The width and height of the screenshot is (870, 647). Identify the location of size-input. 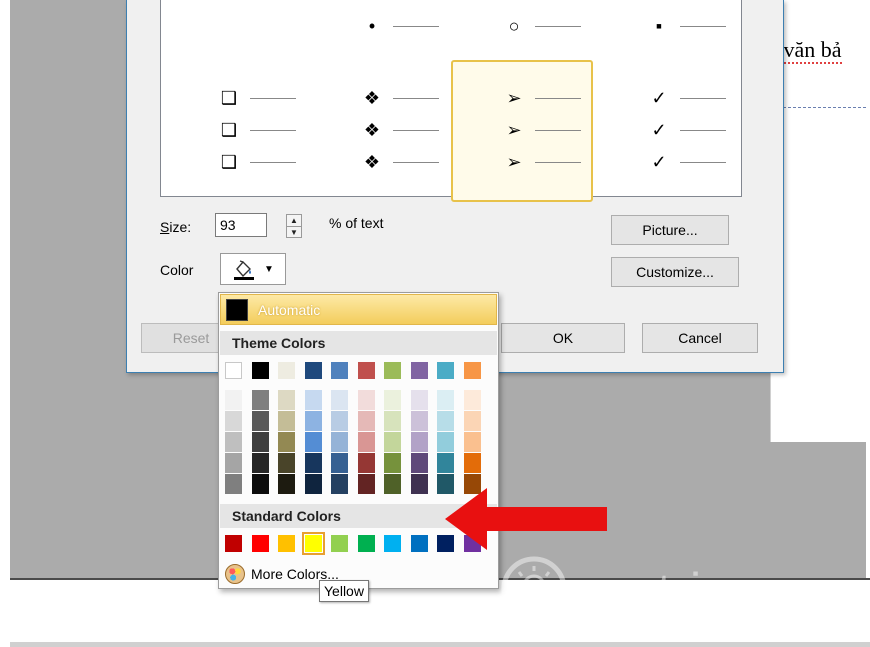
(241, 225).